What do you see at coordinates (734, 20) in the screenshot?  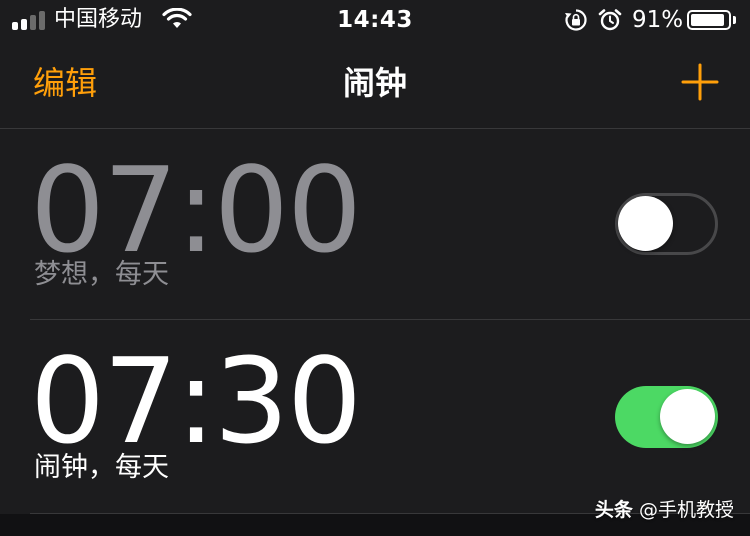 I see `battery-cap` at bounding box center [734, 20].